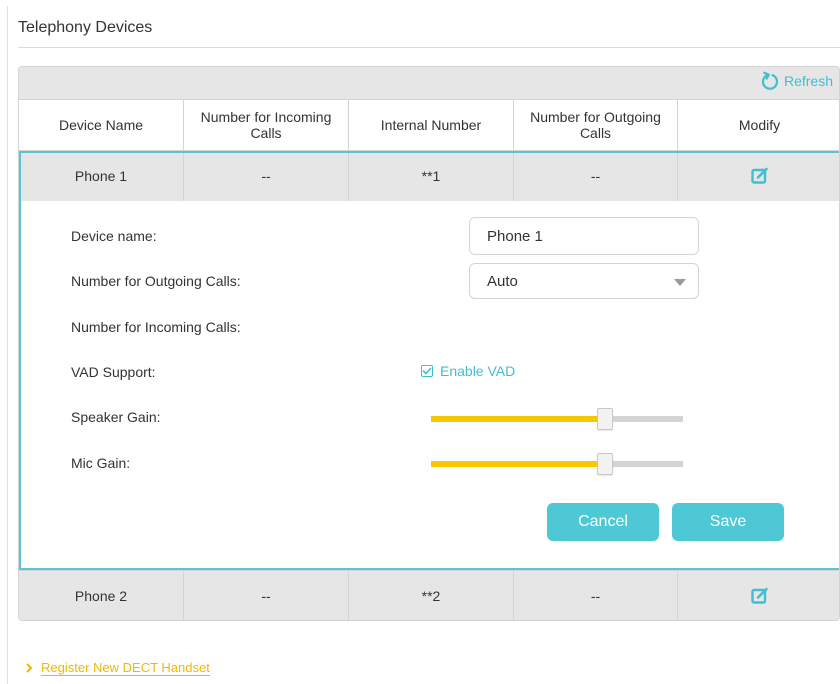  I want to click on column-header: Number for Incoming Calls, so click(266, 125).